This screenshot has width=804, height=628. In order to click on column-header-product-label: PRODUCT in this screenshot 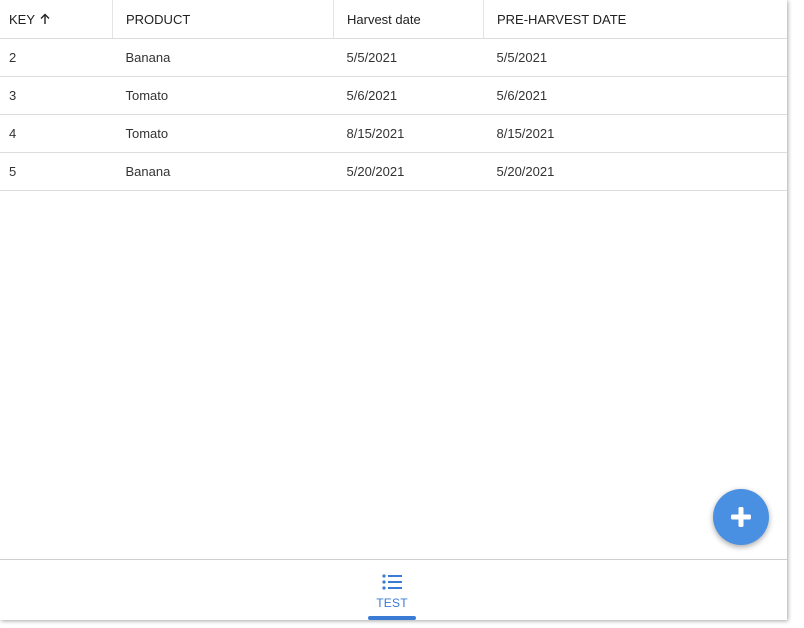, I will do `click(158, 19)`.